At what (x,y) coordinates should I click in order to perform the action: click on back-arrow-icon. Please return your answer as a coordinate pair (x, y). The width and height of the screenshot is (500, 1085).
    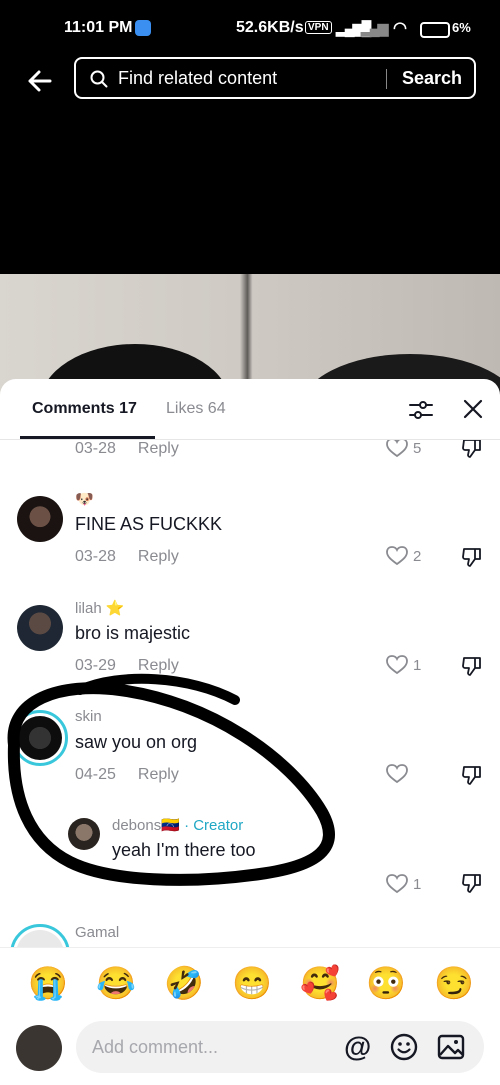
    Looking at the image, I should click on (40, 81).